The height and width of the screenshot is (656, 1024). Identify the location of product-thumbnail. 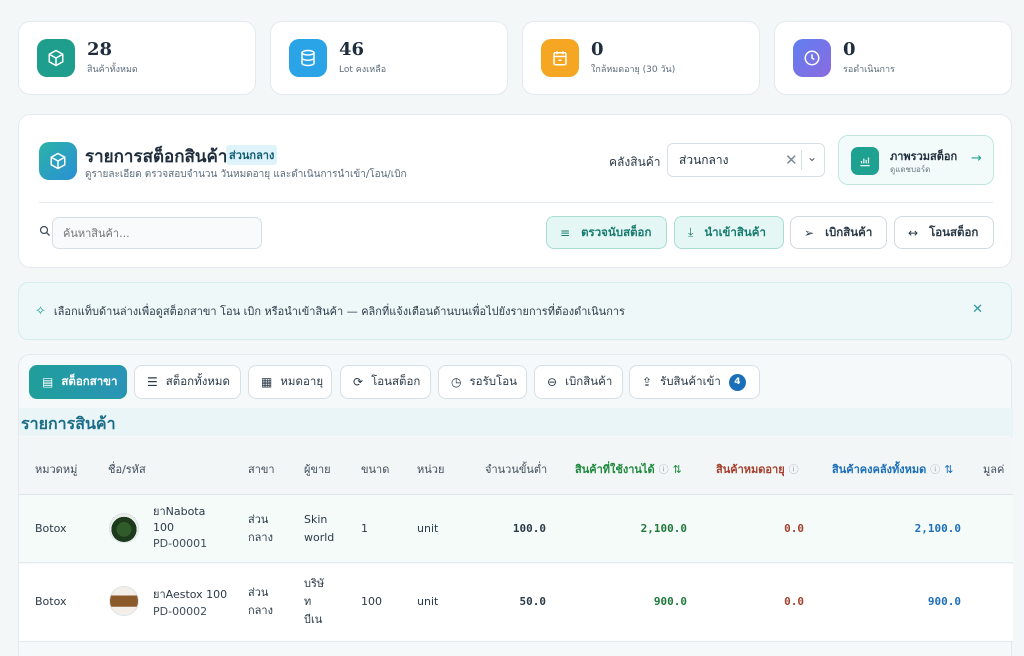
(124, 601).